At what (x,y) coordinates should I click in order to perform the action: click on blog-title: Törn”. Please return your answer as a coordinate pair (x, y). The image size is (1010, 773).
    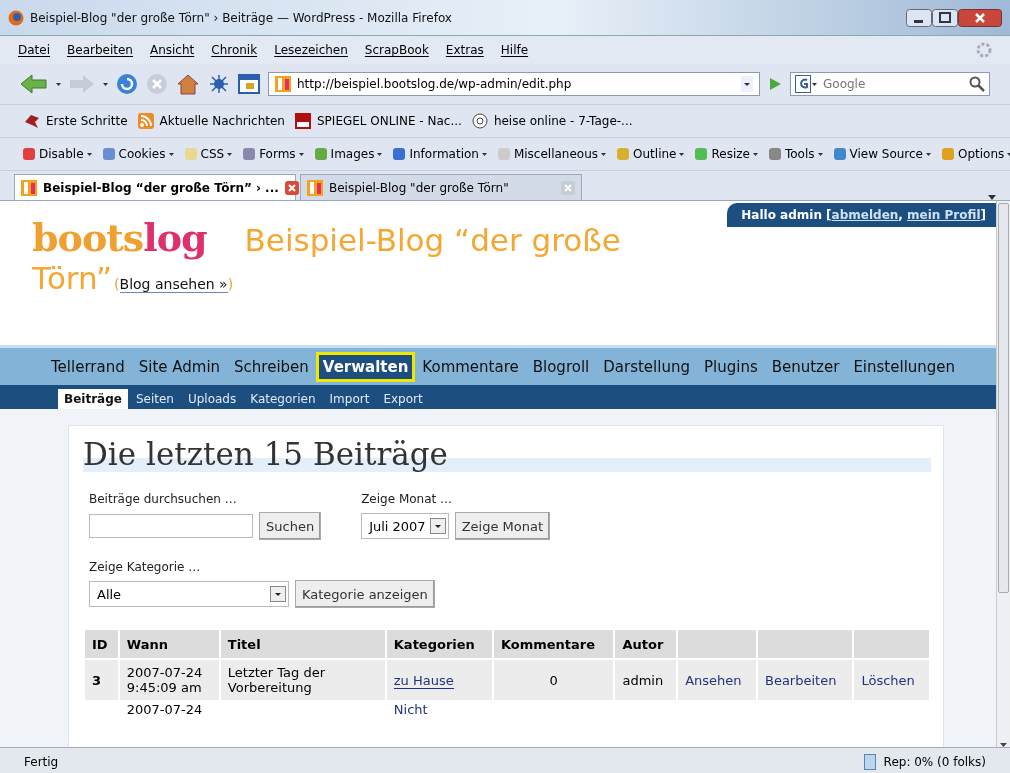
    Looking at the image, I should click on (72, 278).